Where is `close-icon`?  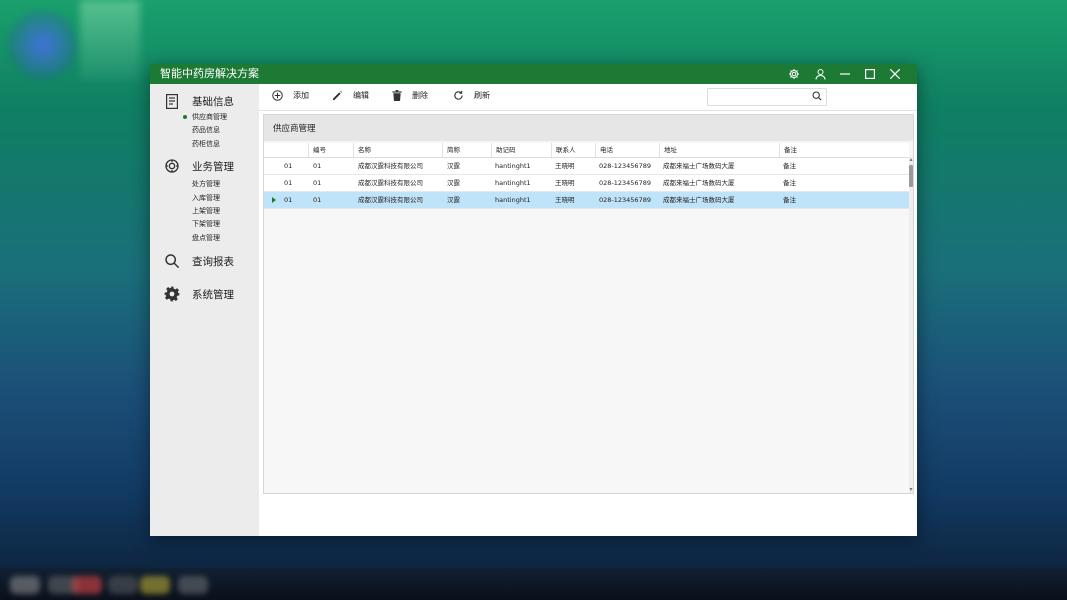 close-icon is located at coordinates (895, 74).